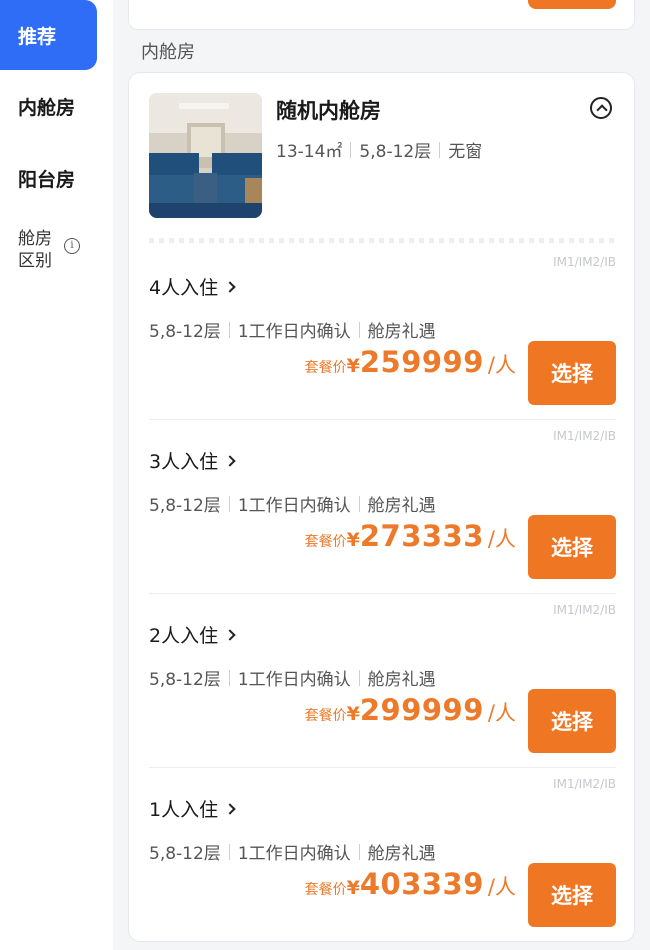 This screenshot has height=950, width=650. Describe the element at coordinates (381, 15) in the screenshot. I see `previous-card` at that location.